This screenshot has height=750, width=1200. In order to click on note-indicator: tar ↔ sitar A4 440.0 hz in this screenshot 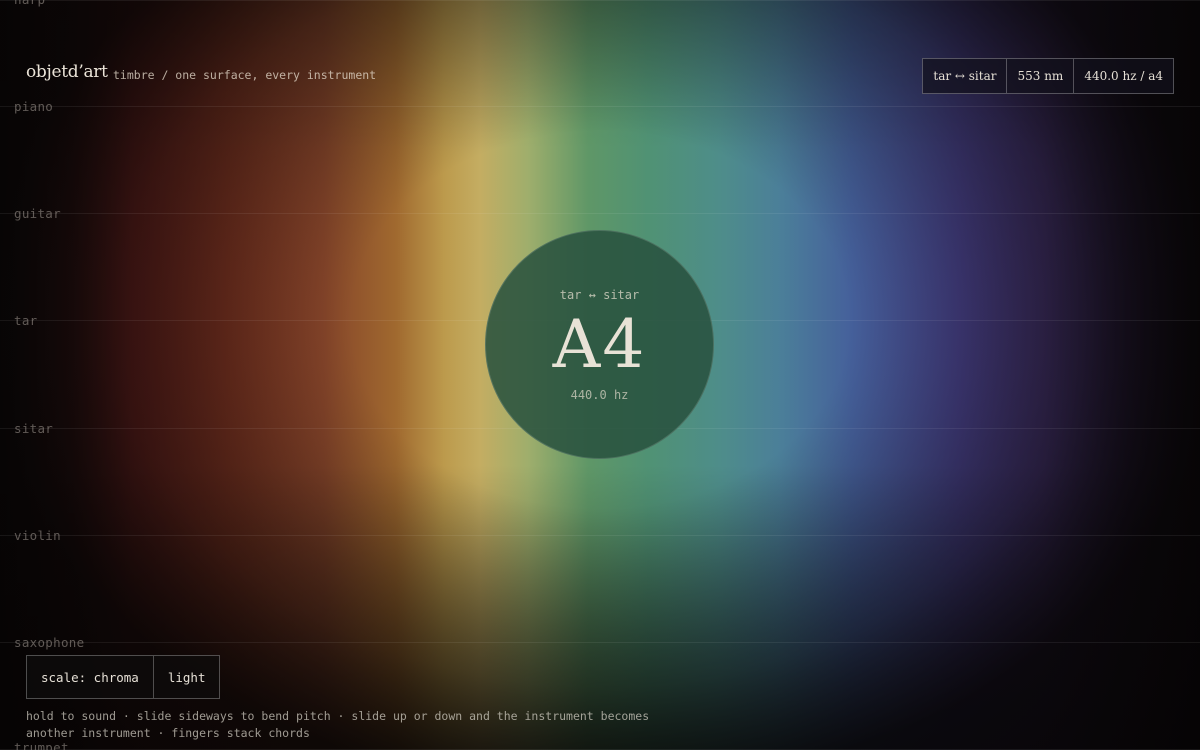, I will do `click(599, 344)`.